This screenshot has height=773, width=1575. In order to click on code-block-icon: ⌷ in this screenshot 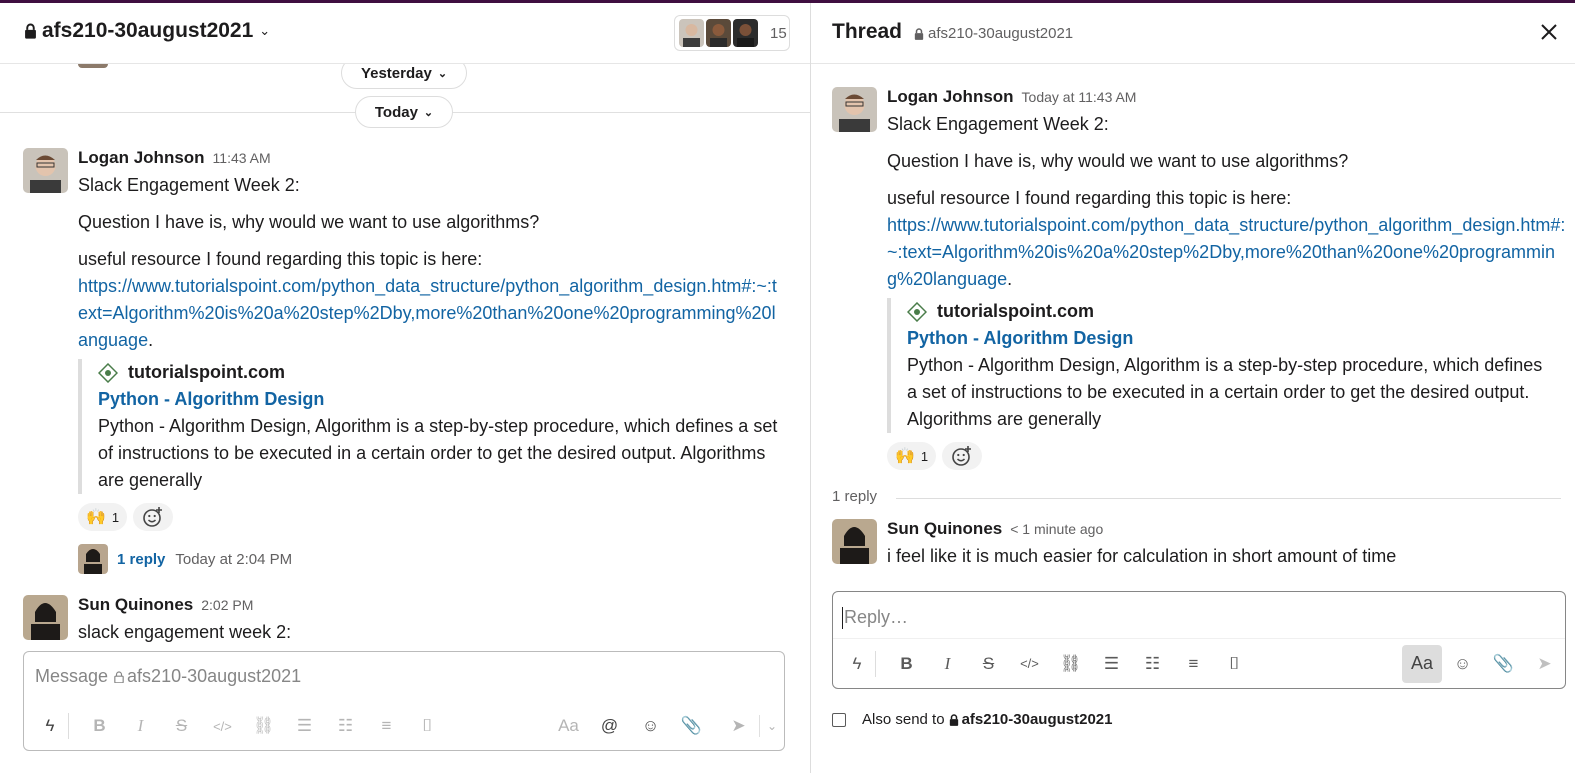, I will do `click(1234, 663)`.